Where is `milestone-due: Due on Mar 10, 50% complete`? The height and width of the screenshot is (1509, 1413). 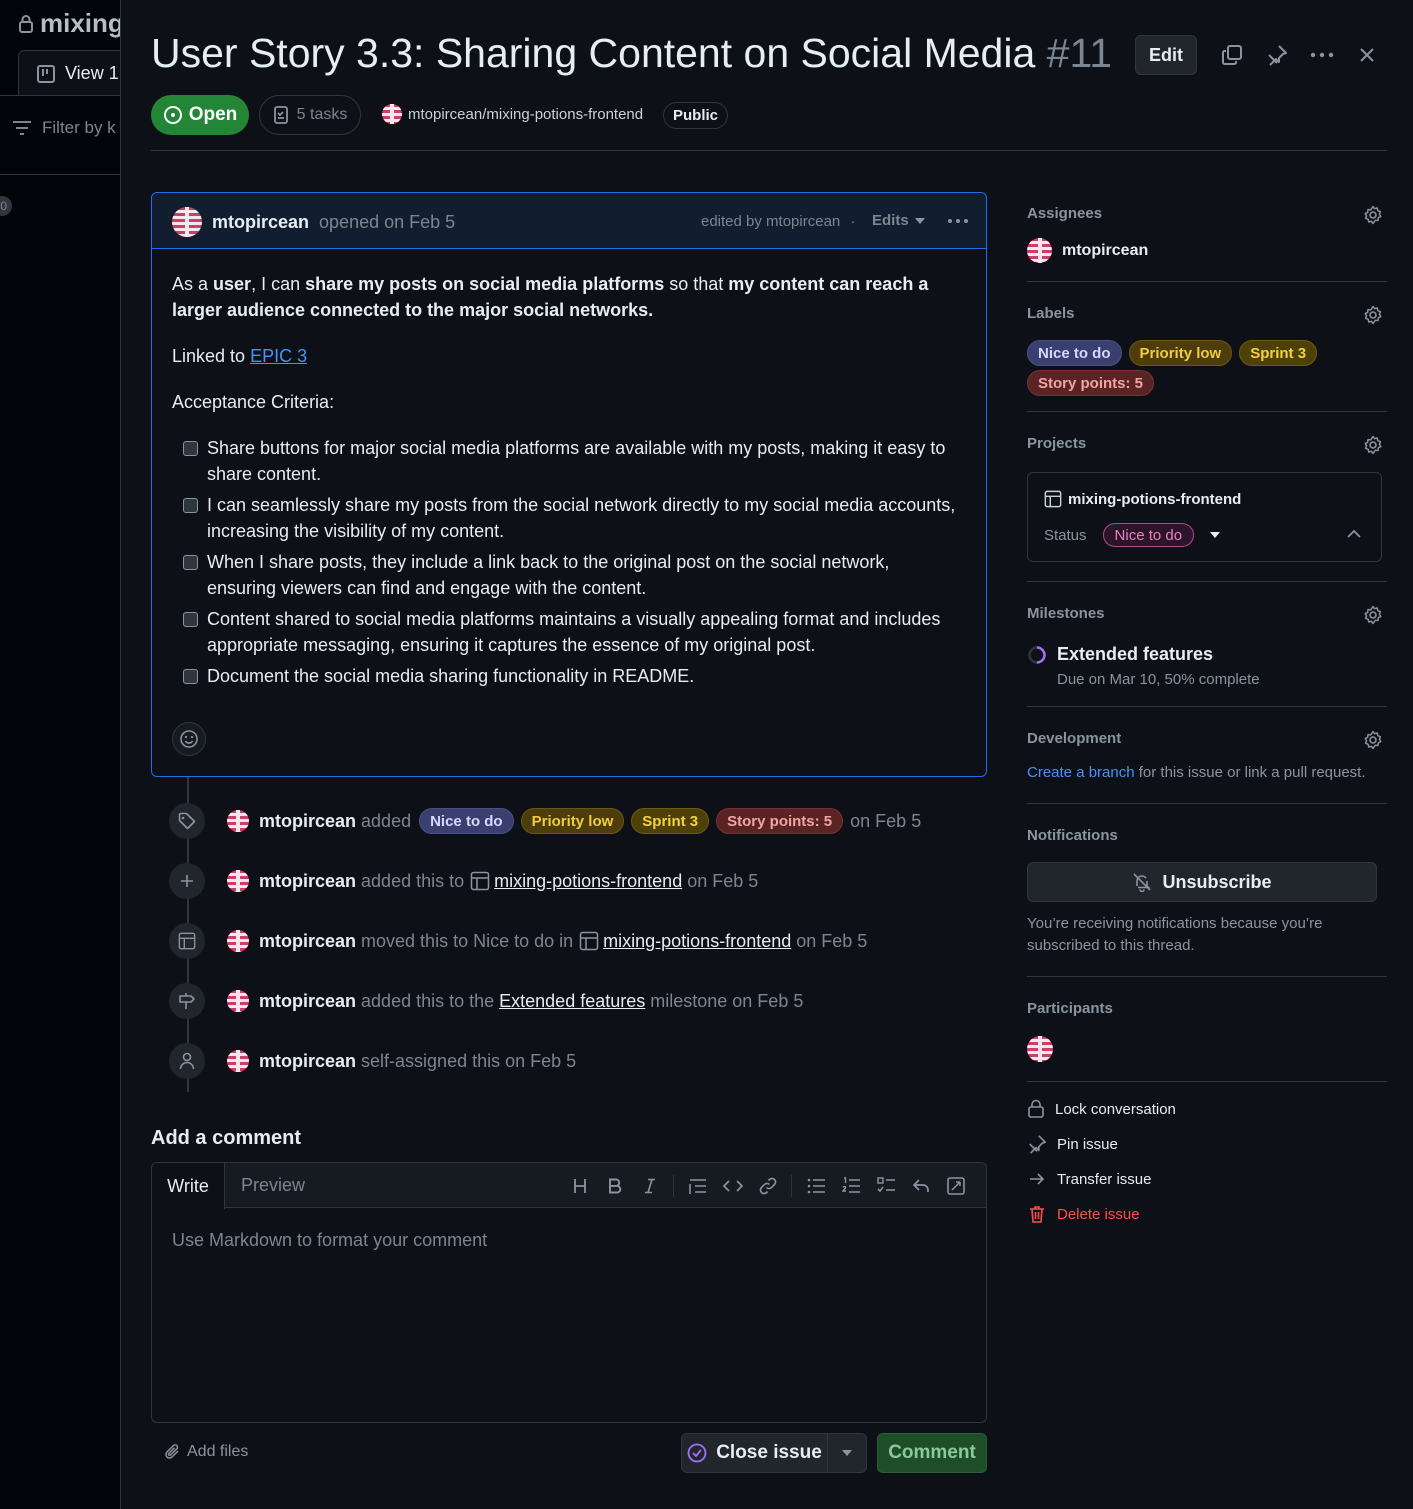 milestone-due: Due on Mar 10, 50% complete is located at coordinates (1158, 679).